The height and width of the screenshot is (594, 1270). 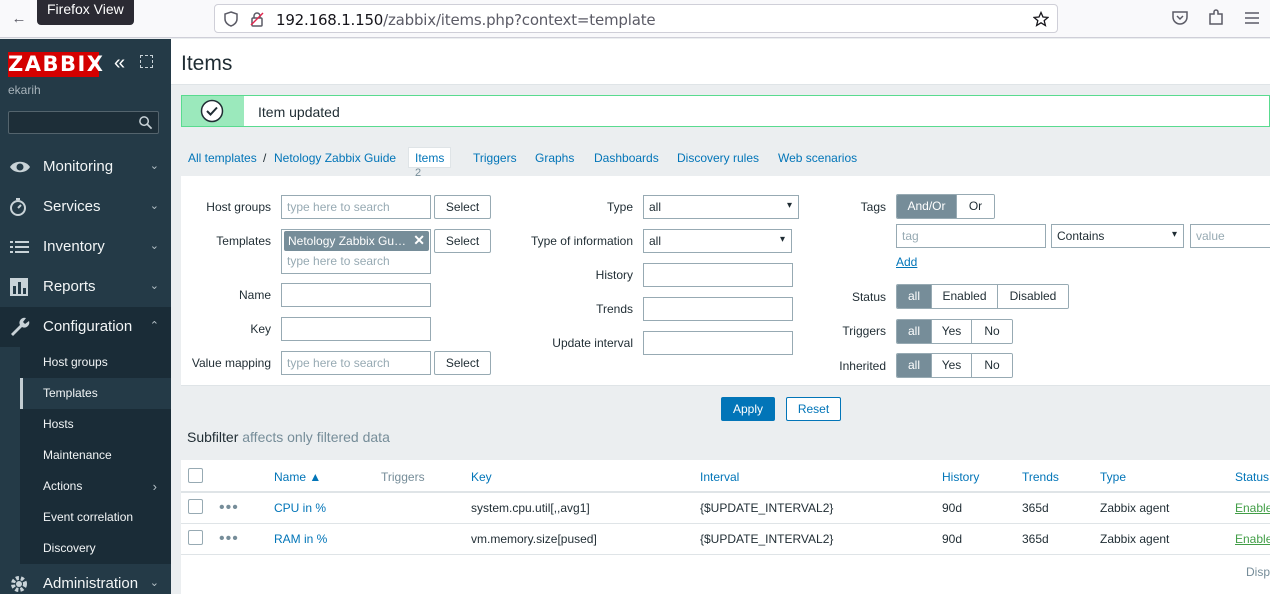 What do you see at coordinates (975, 206) in the screenshot?
I see `tags-or-option: Or` at bounding box center [975, 206].